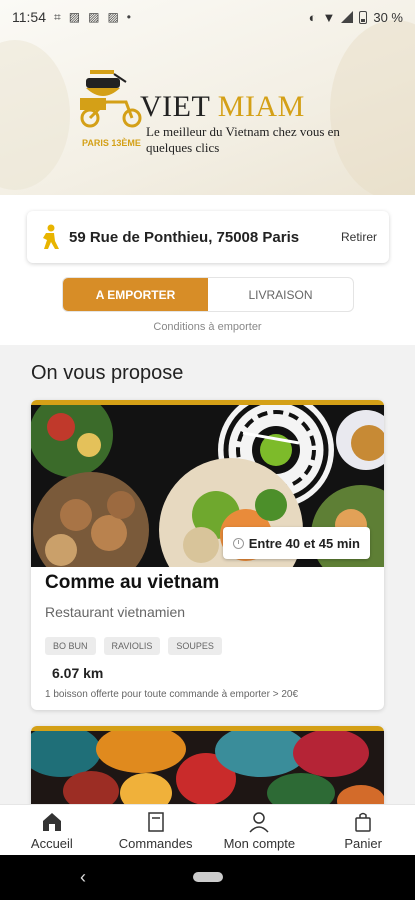 The height and width of the screenshot is (900, 415). I want to click on restaurant-distance: 6.07 km, so click(78, 673).